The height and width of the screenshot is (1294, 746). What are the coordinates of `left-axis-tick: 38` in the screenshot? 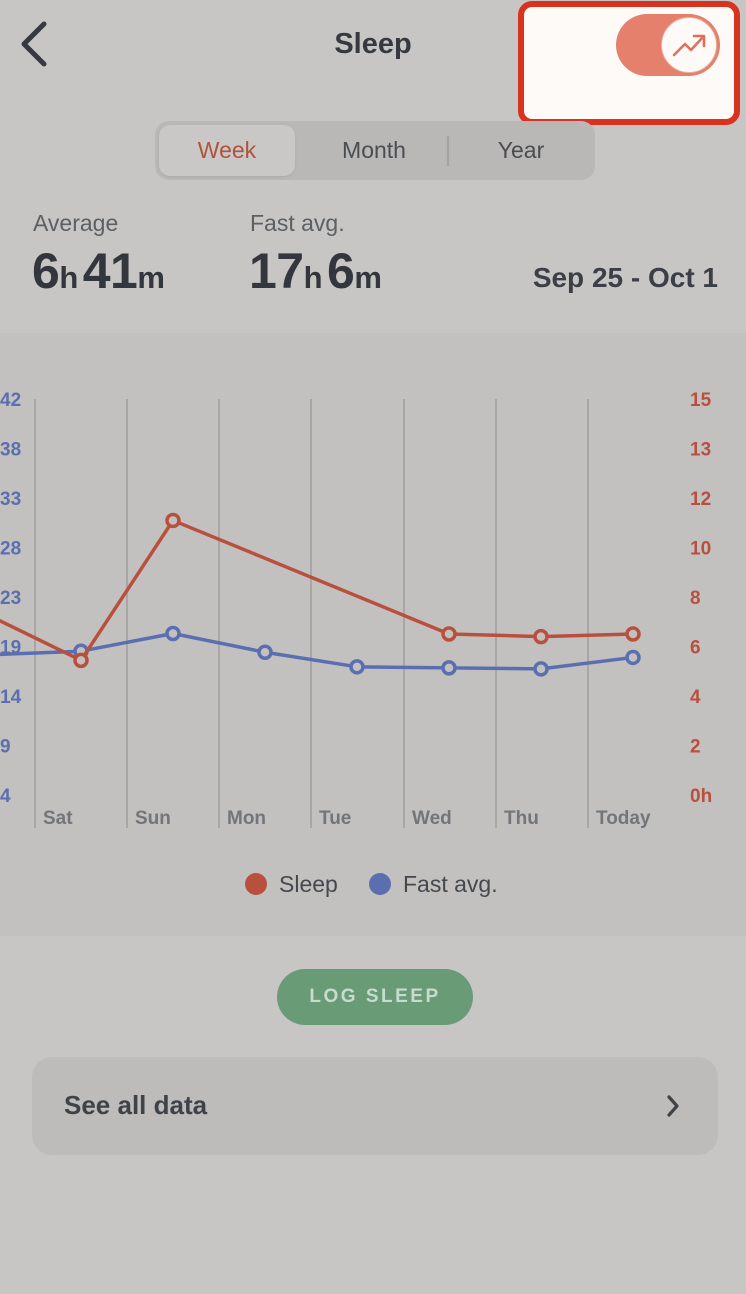 It's located at (10, 450).